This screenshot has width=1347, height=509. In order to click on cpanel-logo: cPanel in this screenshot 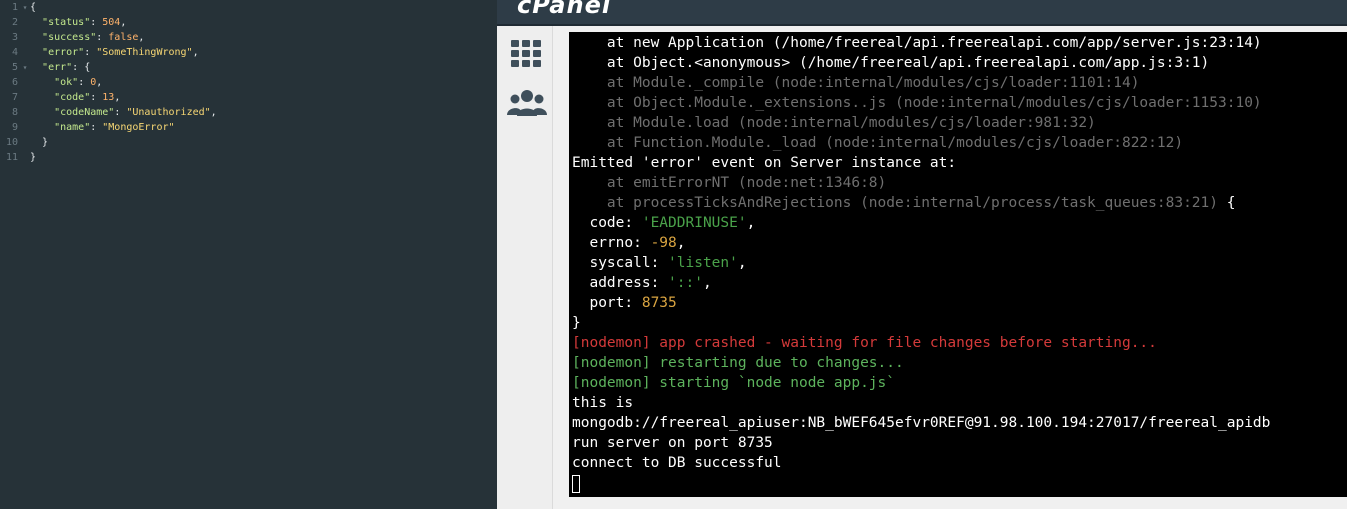, I will do `click(564, 9)`.